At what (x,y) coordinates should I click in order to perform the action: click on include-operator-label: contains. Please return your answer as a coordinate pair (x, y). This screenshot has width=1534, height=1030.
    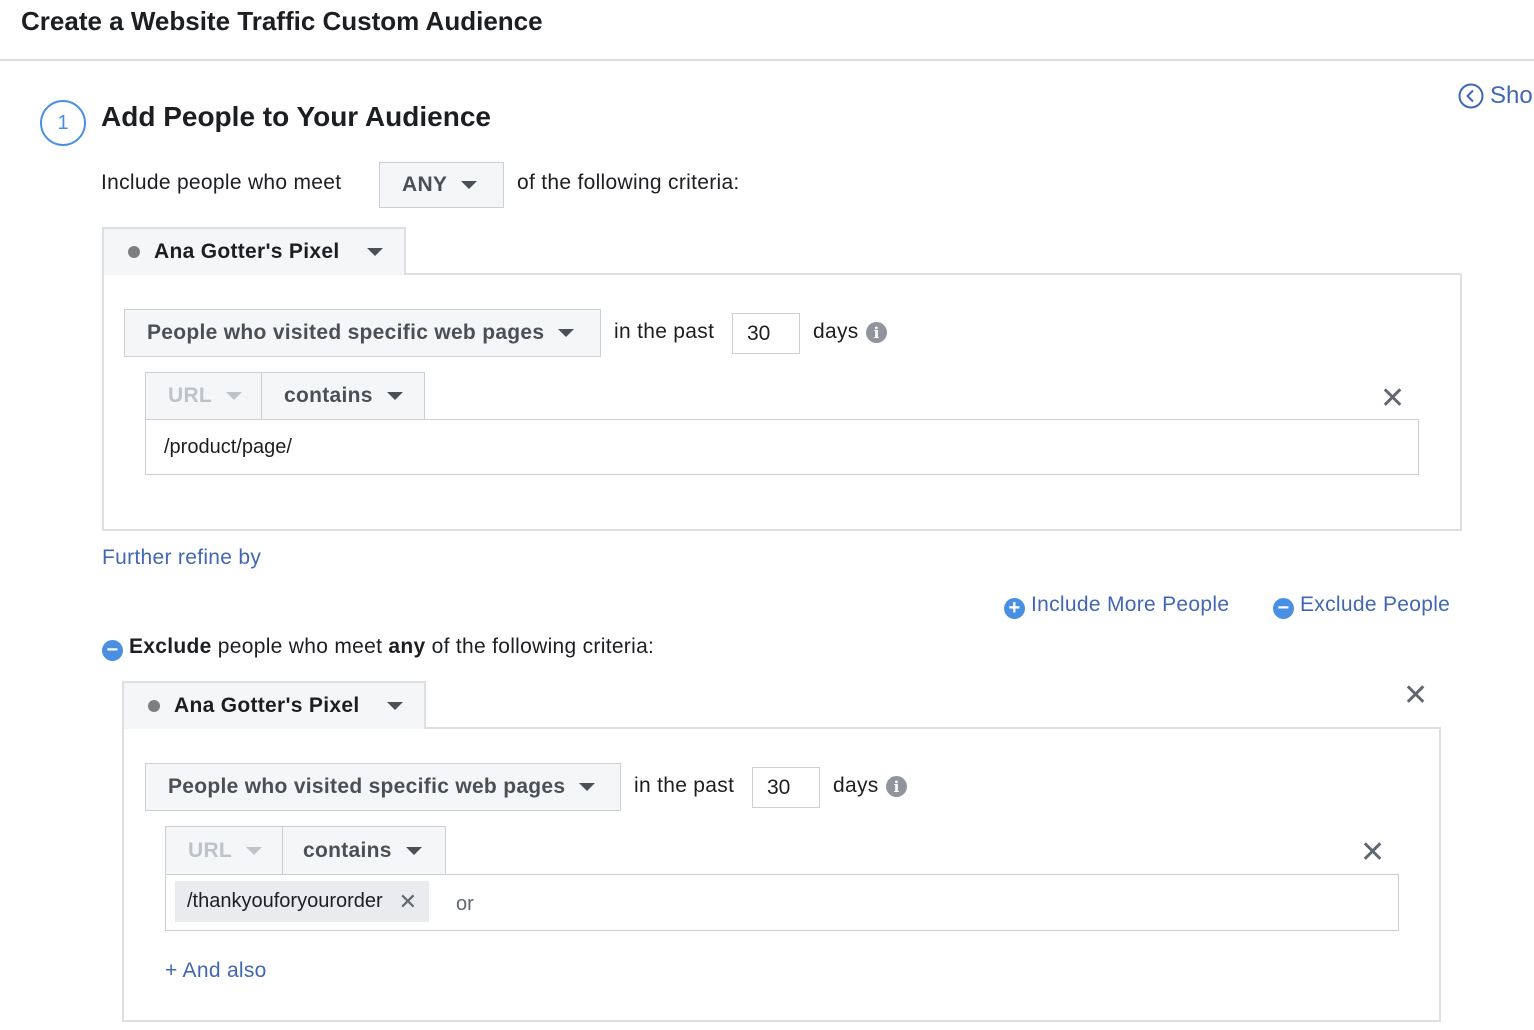
    Looking at the image, I should click on (328, 395).